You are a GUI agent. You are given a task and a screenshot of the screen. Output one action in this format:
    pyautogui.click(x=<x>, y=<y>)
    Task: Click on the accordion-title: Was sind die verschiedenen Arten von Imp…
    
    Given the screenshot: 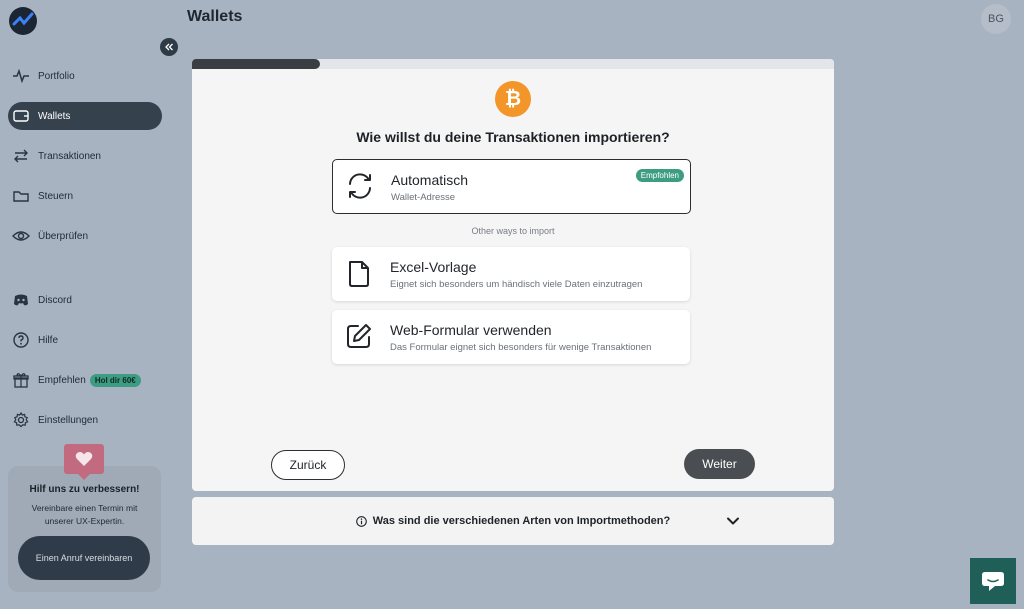 What is the action you would take?
    pyautogui.click(x=521, y=521)
    